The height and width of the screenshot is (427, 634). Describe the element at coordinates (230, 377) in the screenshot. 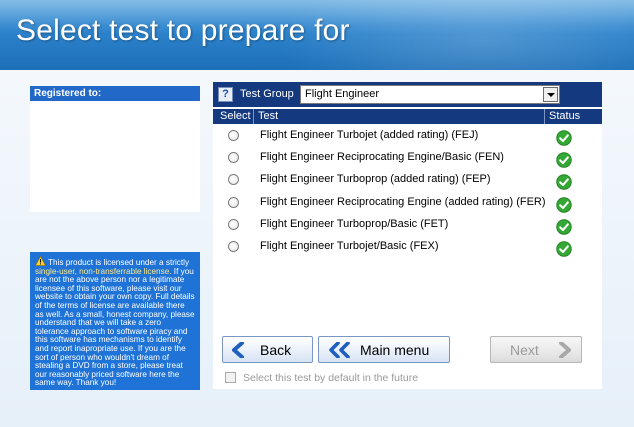

I see `default-test-checkbox` at that location.